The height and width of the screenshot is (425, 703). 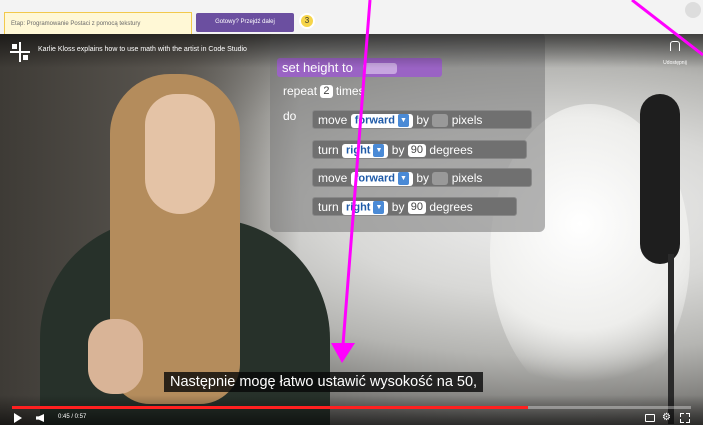 I want to click on share-label: Udostępnij, so click(x=675, y=63).